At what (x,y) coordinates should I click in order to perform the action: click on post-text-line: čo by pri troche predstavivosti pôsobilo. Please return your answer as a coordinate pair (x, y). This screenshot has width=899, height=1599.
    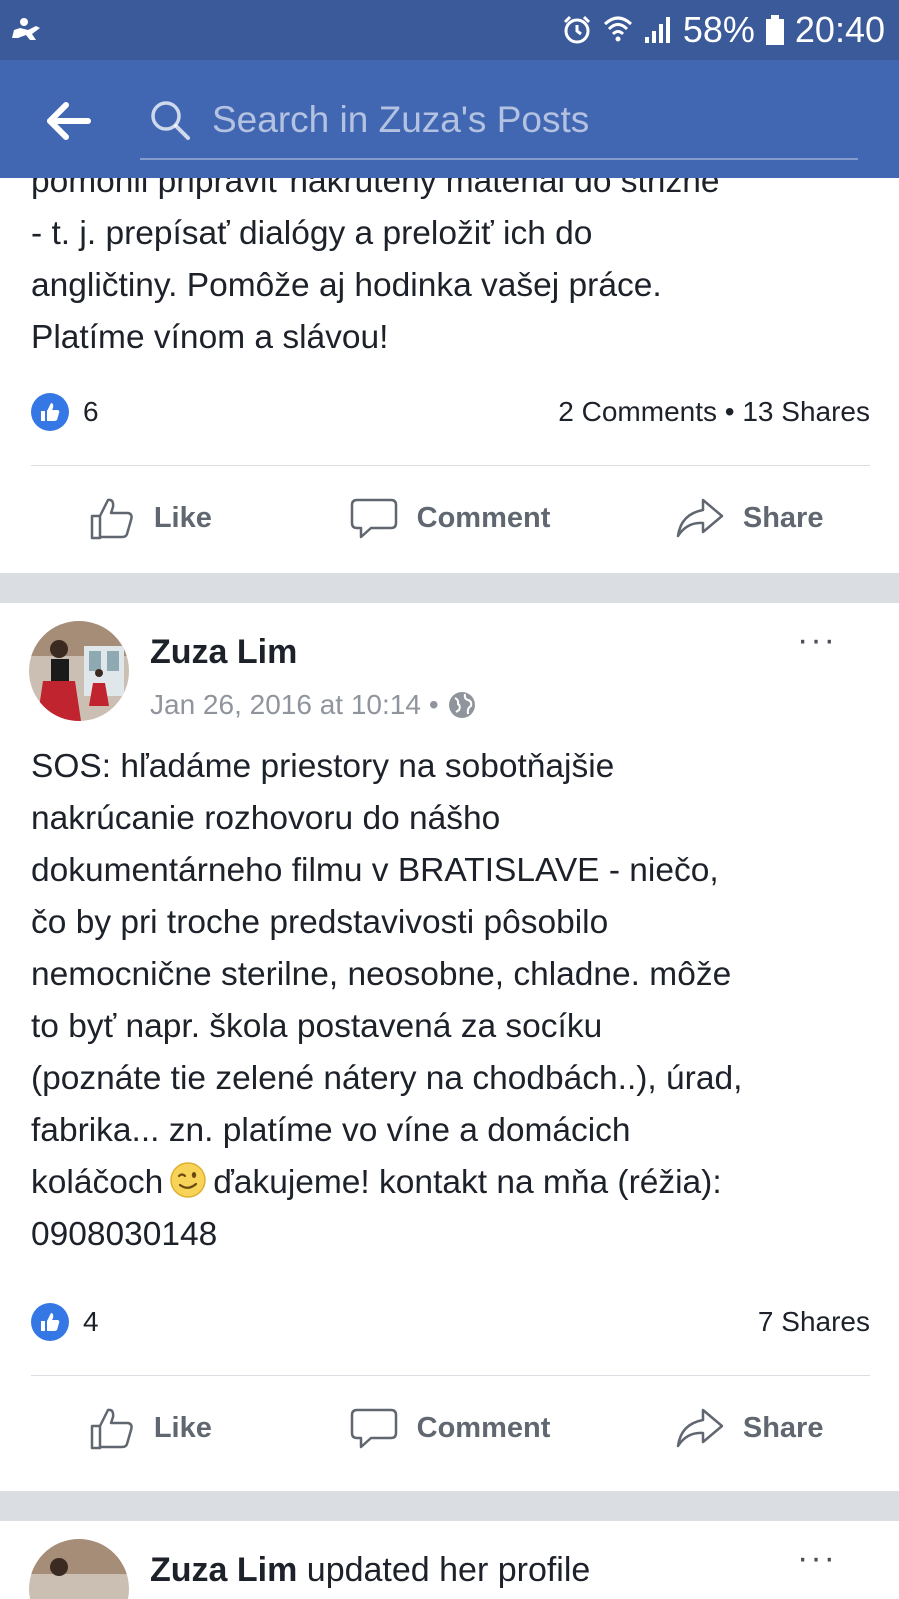
    Looking at the image, I should click on (320, 922).